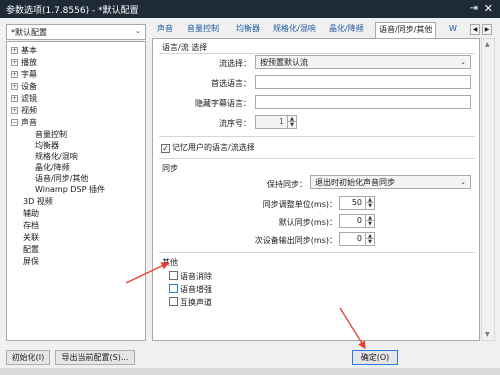 The width and height of the screenshot is (500, 375). What do you see at coordinates (363, 102) in the screenshot?
I see `hidden-sub-lang-input` at bounding box center [363, 102].